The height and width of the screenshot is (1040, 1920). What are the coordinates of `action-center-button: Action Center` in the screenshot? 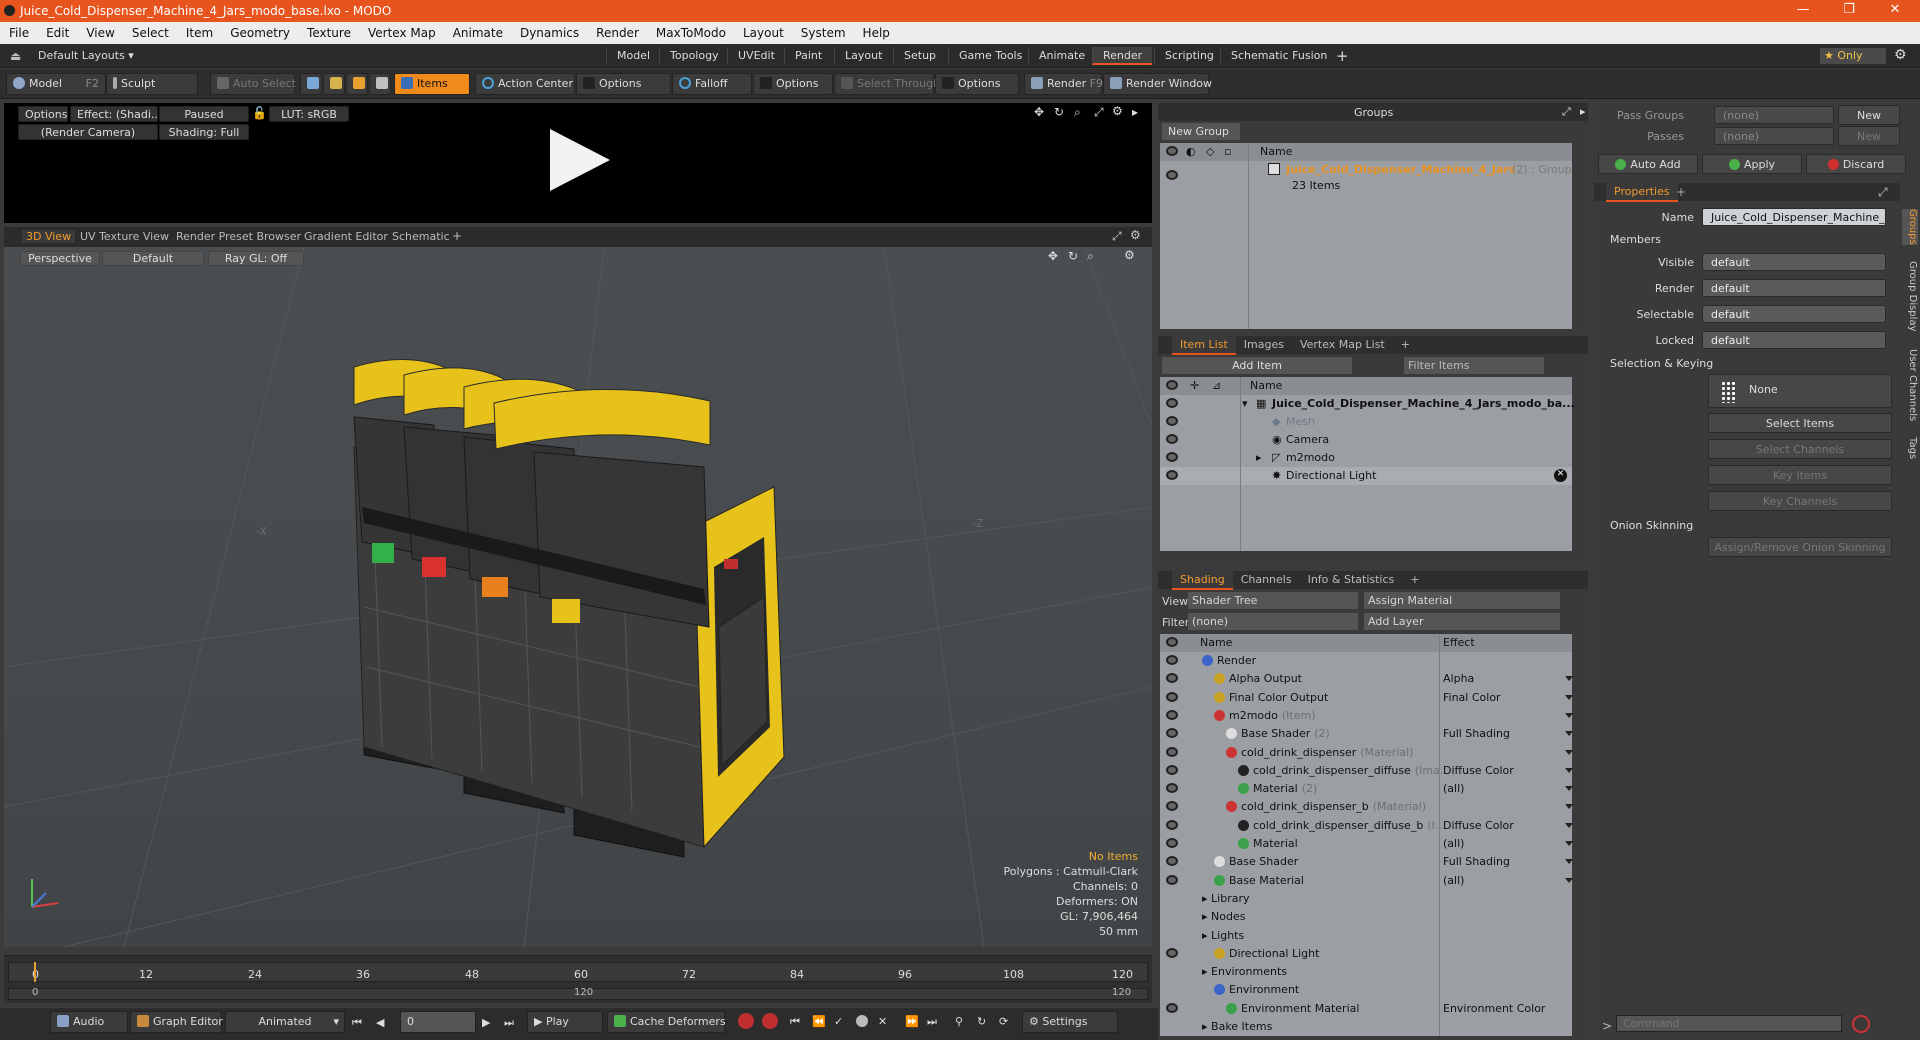 It's located at (525, 84).